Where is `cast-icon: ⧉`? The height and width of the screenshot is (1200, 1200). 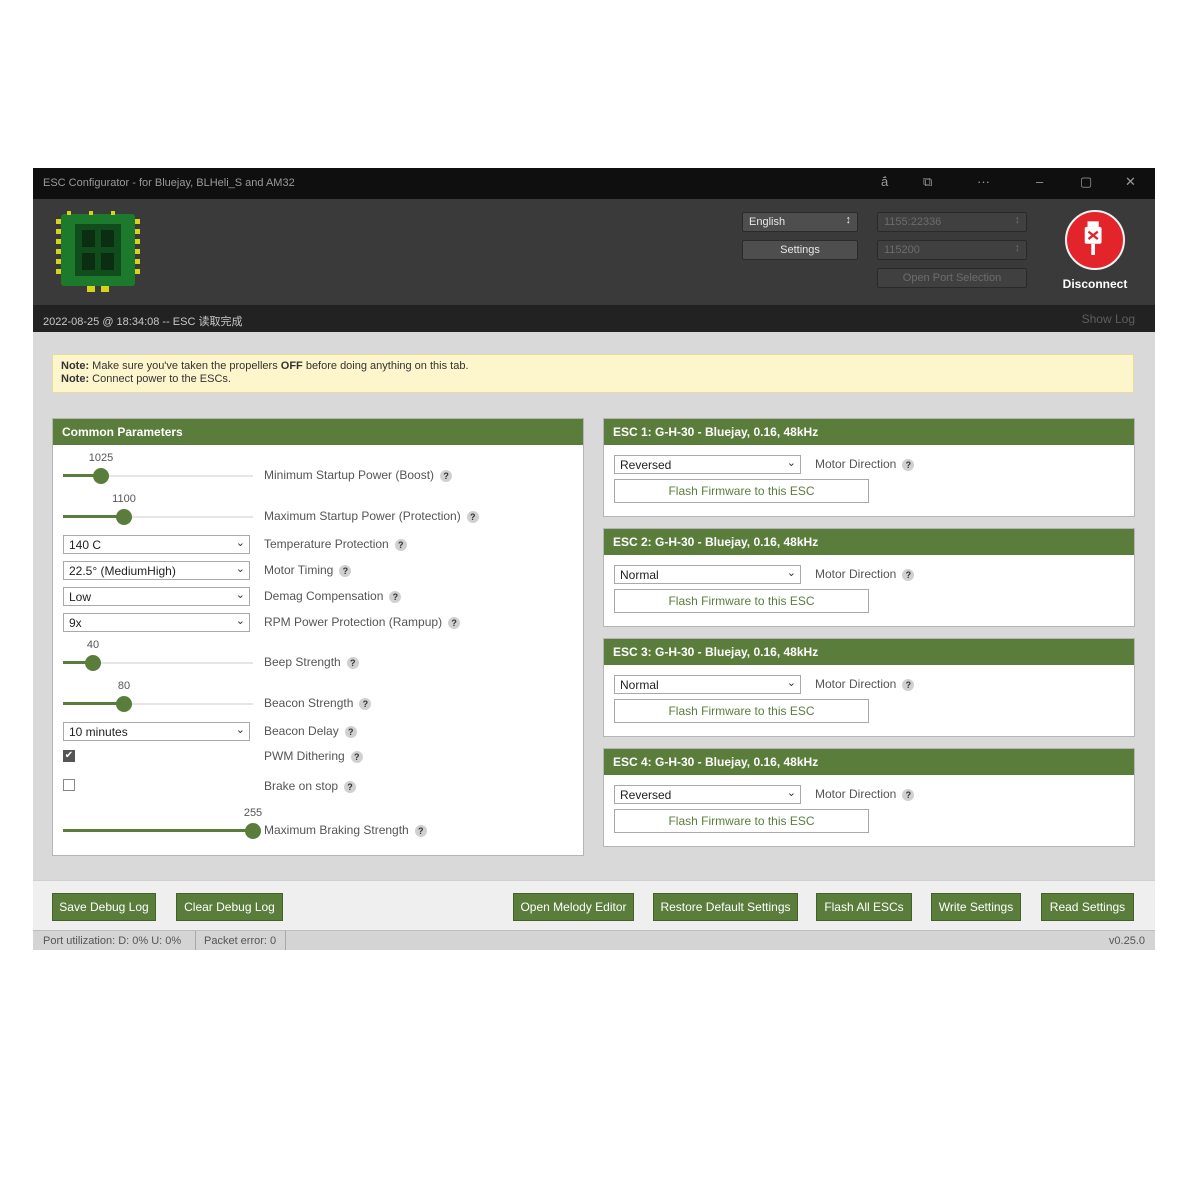 cast-icon: ⧉ is located at coordinates (927, 182).